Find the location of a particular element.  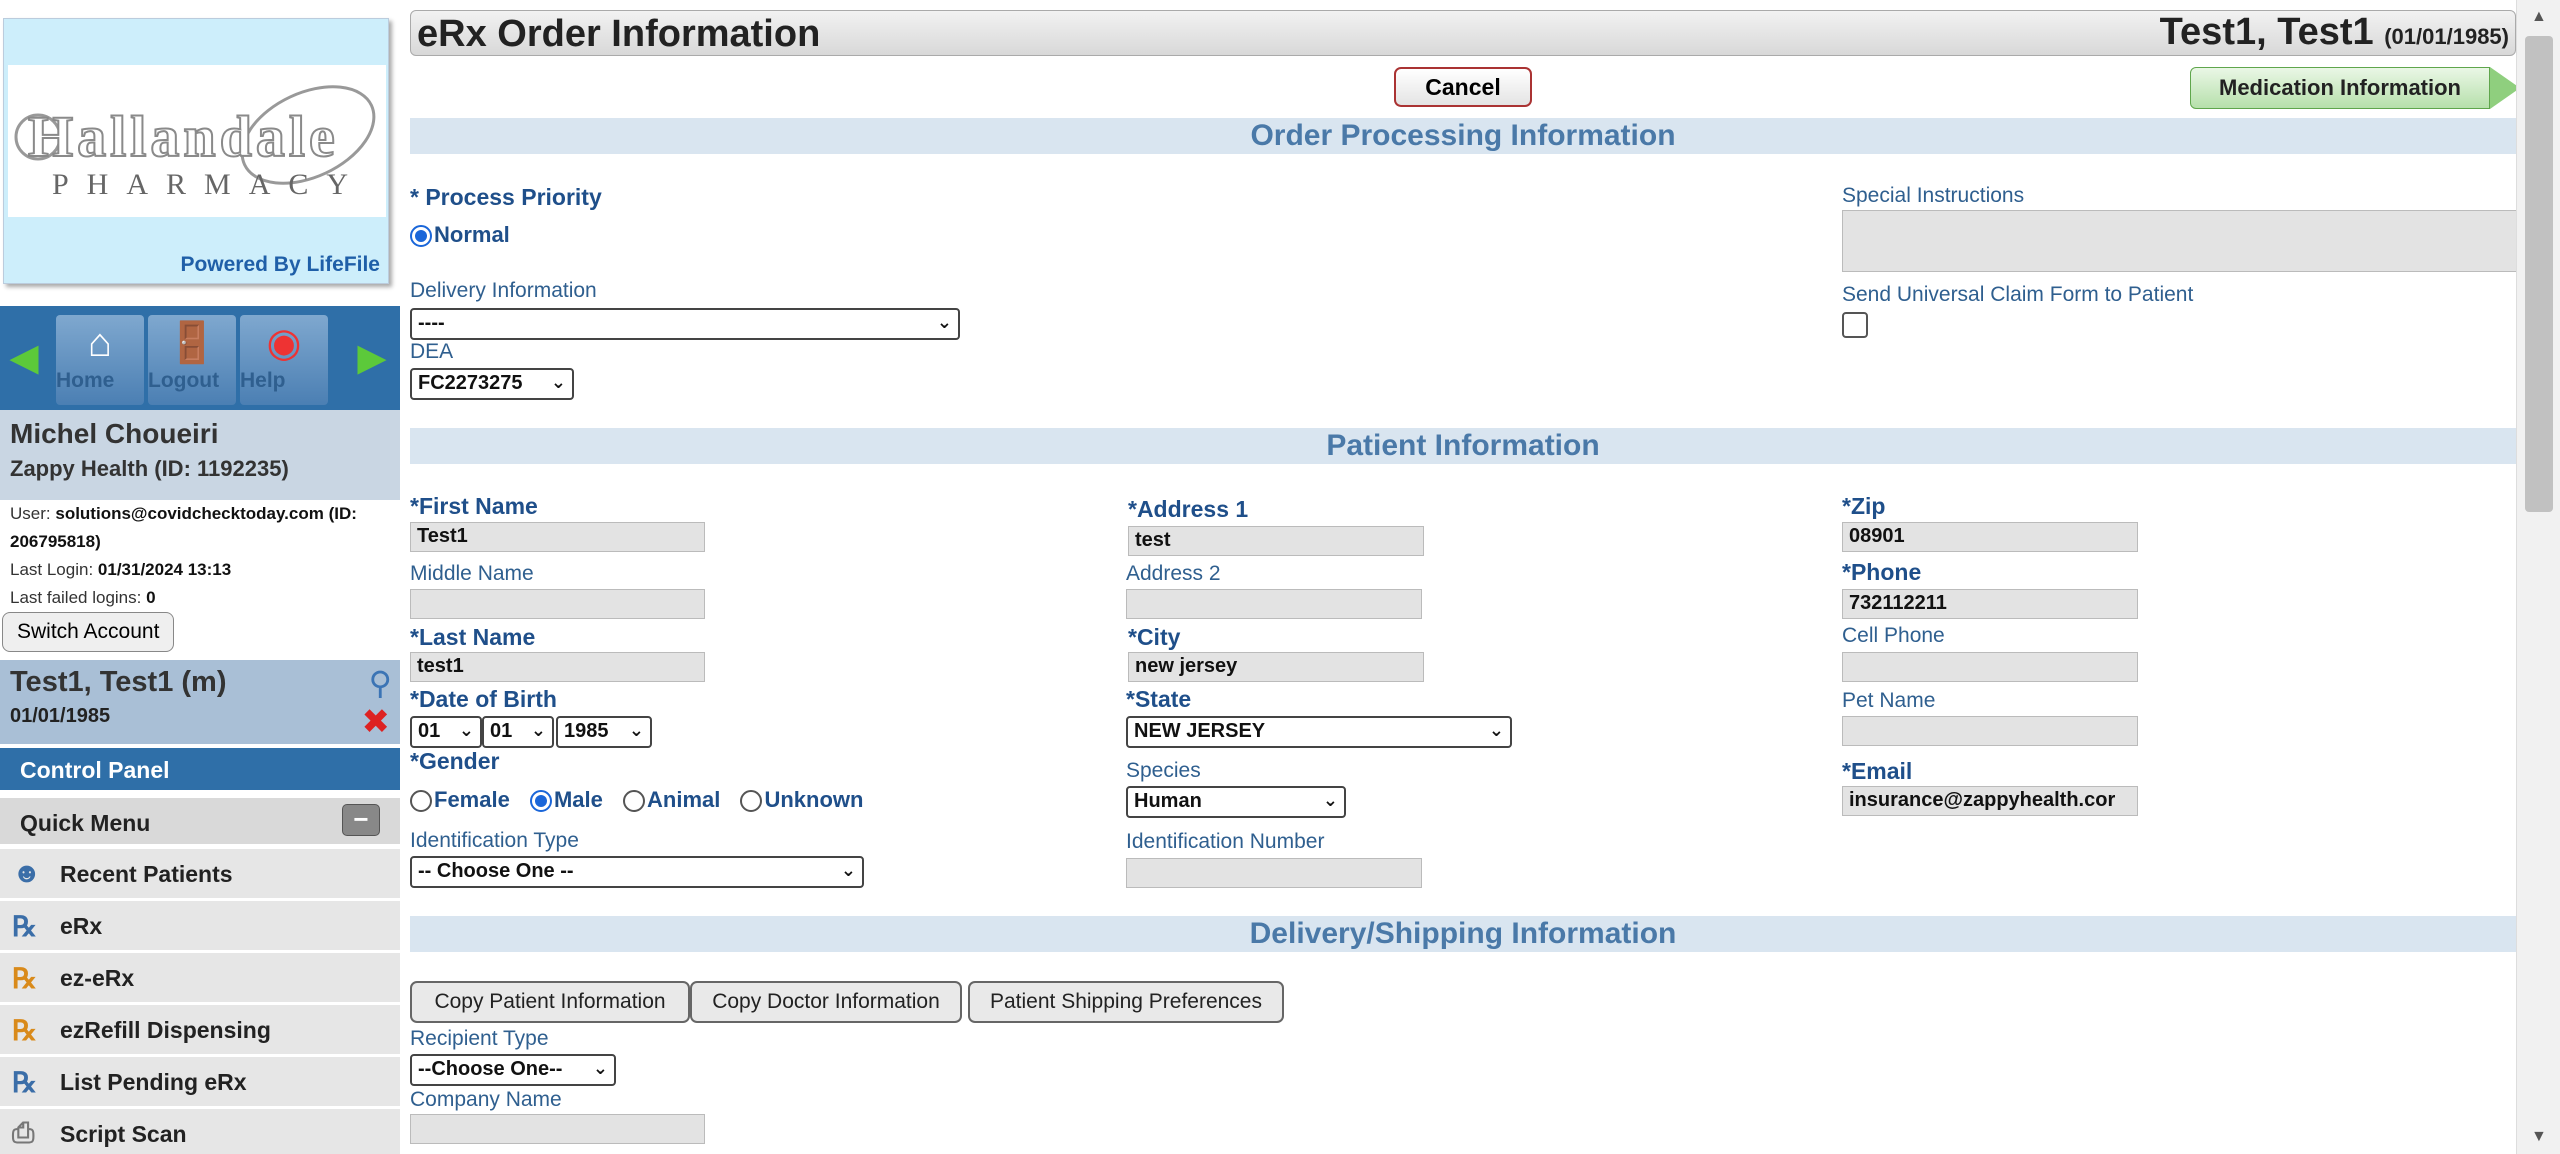

copy-patient-info-button: Copy Patient Information is located at coordinates (550, 1002).